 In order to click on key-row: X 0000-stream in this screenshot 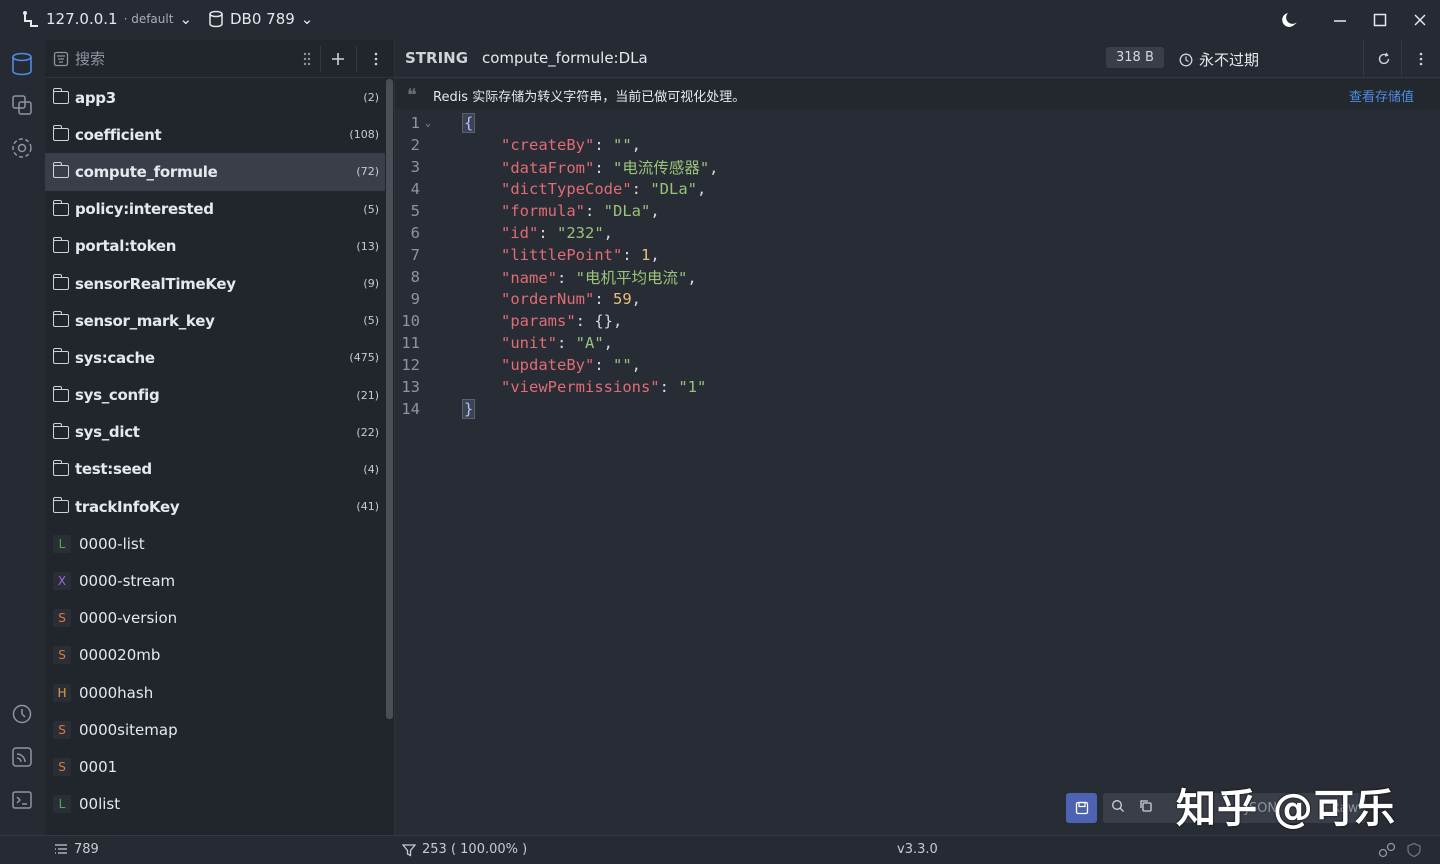, I will do `click(215, 580)`.